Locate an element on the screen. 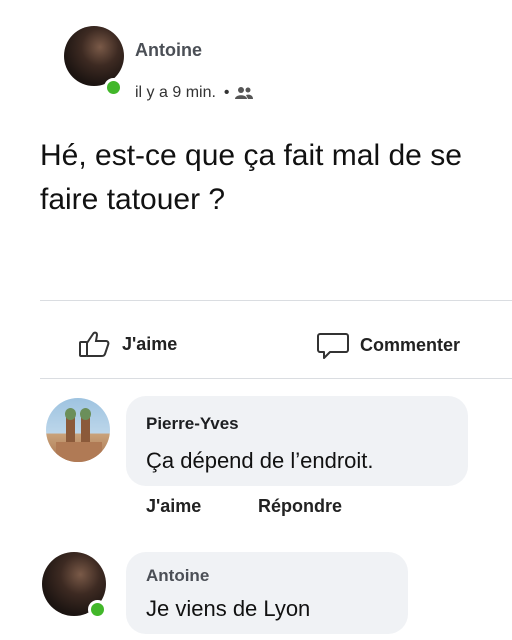 Image resolution: width=512 pixels, height=640 pixels. comment-like-button: J'aime is located at coordinates (173, 506).